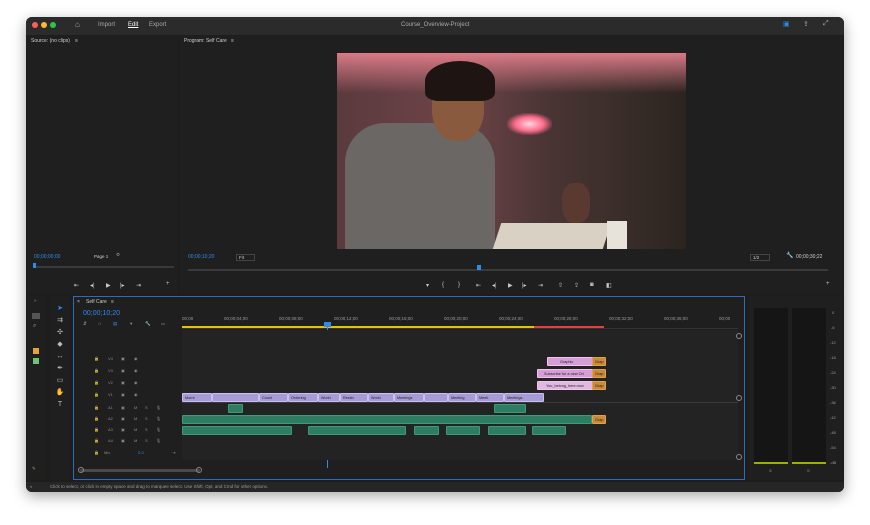  Describe the element at coordinates (168, 284) in the screenshot. I see `source-add-icon: +` at that location.